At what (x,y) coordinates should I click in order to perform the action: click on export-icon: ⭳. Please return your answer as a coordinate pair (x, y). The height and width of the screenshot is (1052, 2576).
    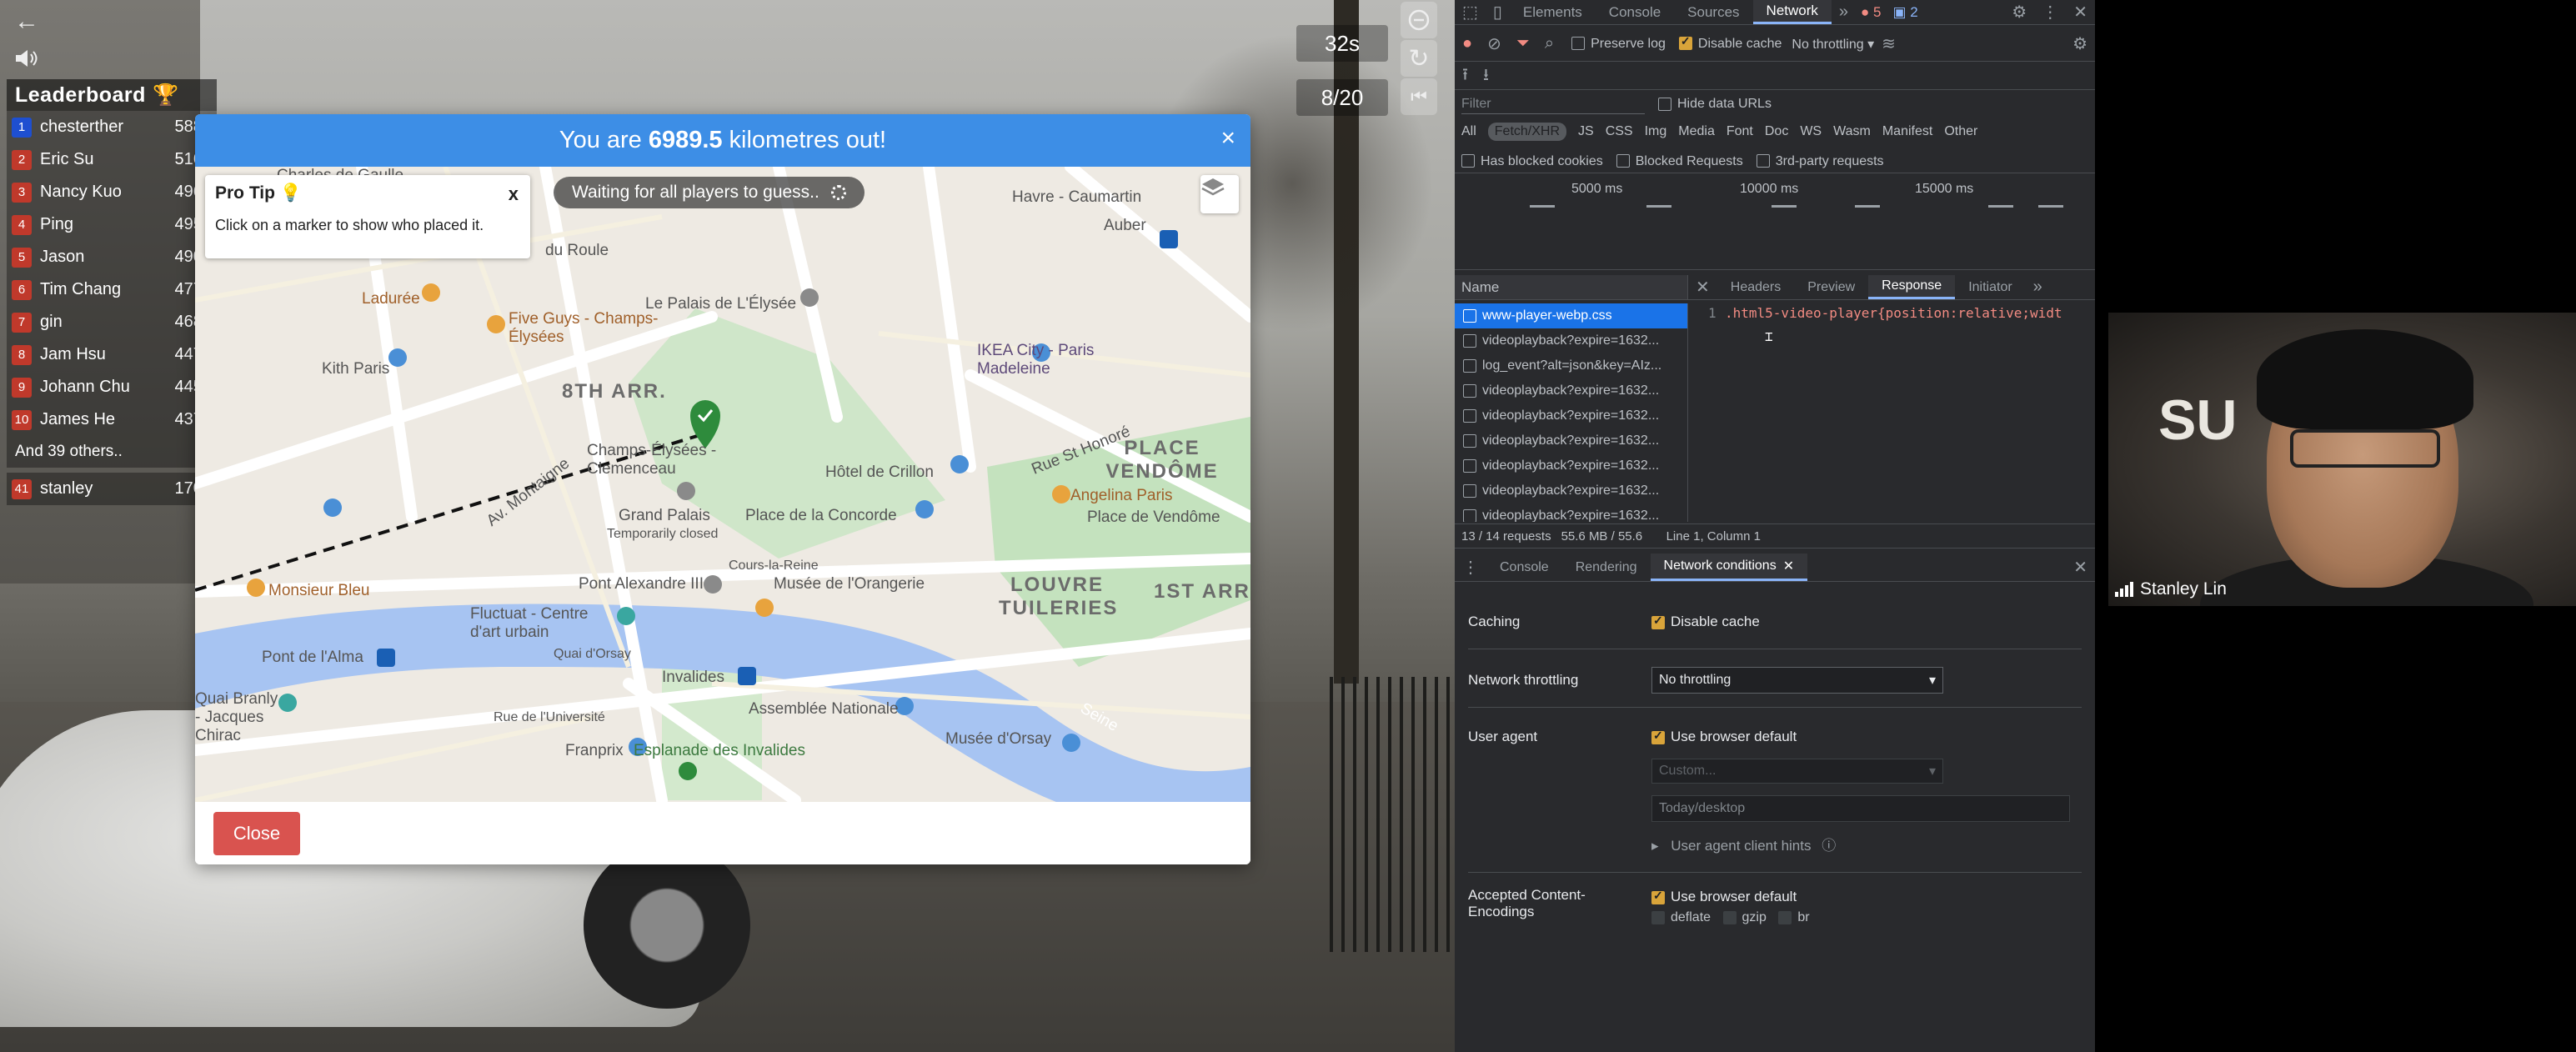
    Looking at the image, I should click on (1486, 77).